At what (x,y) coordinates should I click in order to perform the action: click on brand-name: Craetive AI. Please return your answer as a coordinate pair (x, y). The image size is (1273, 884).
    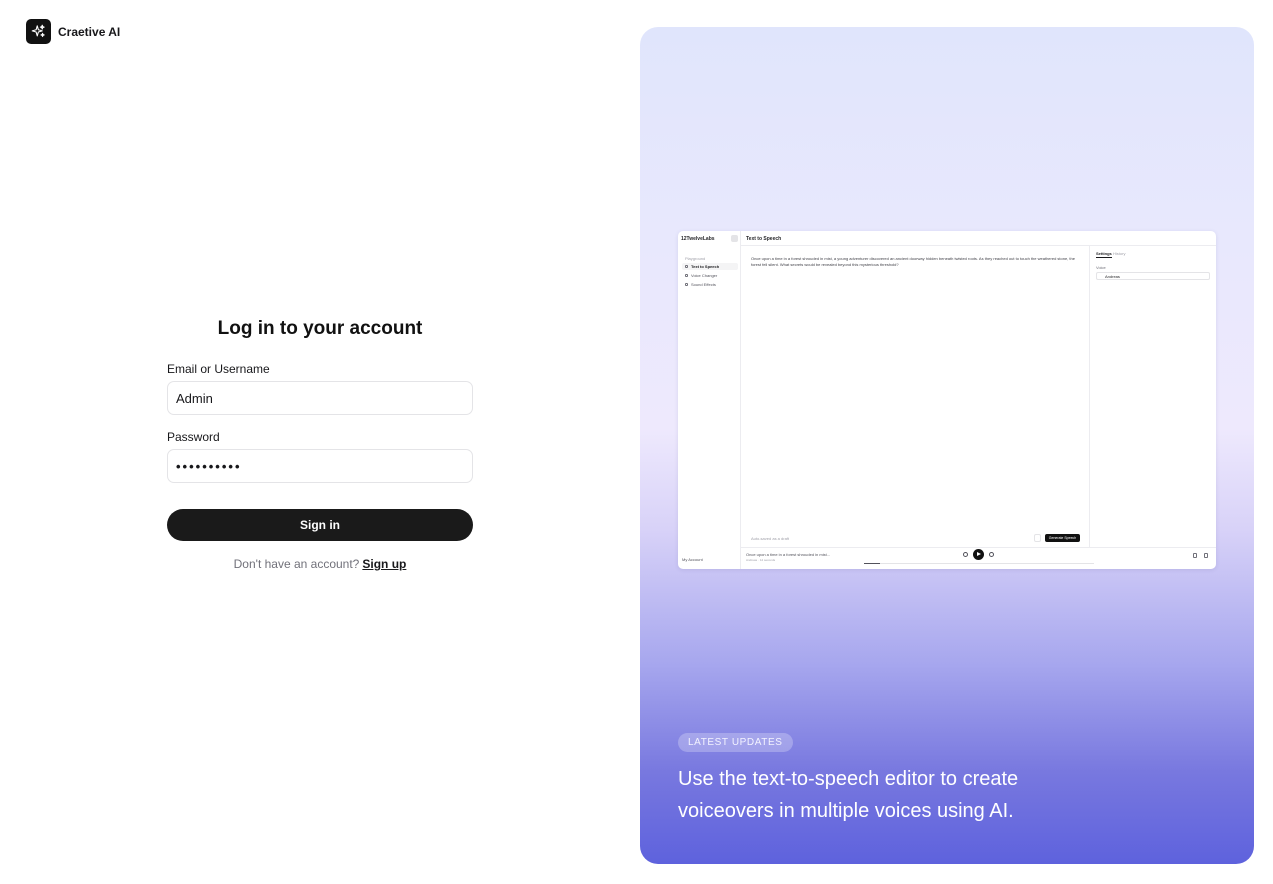
    Looking at the image, I should click on (89, 31).